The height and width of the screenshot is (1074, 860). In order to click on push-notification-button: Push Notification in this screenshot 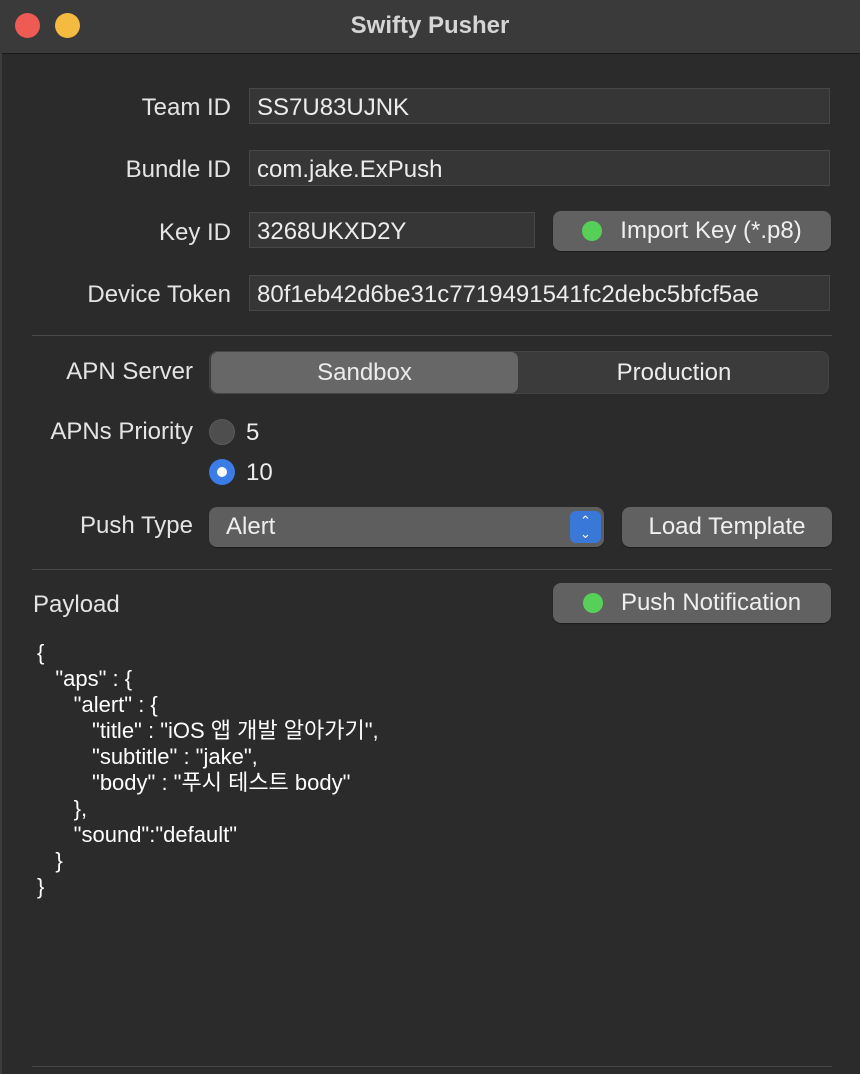, I will do `click(692, 603)`.